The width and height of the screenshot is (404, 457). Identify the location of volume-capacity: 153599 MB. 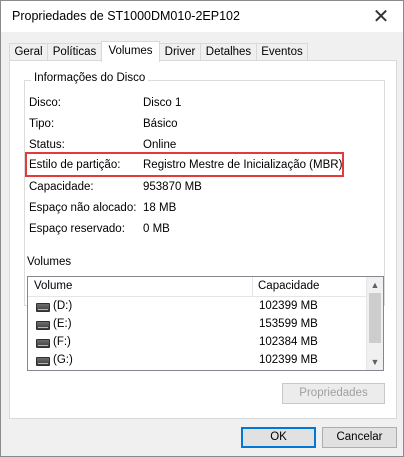
(288, 324).